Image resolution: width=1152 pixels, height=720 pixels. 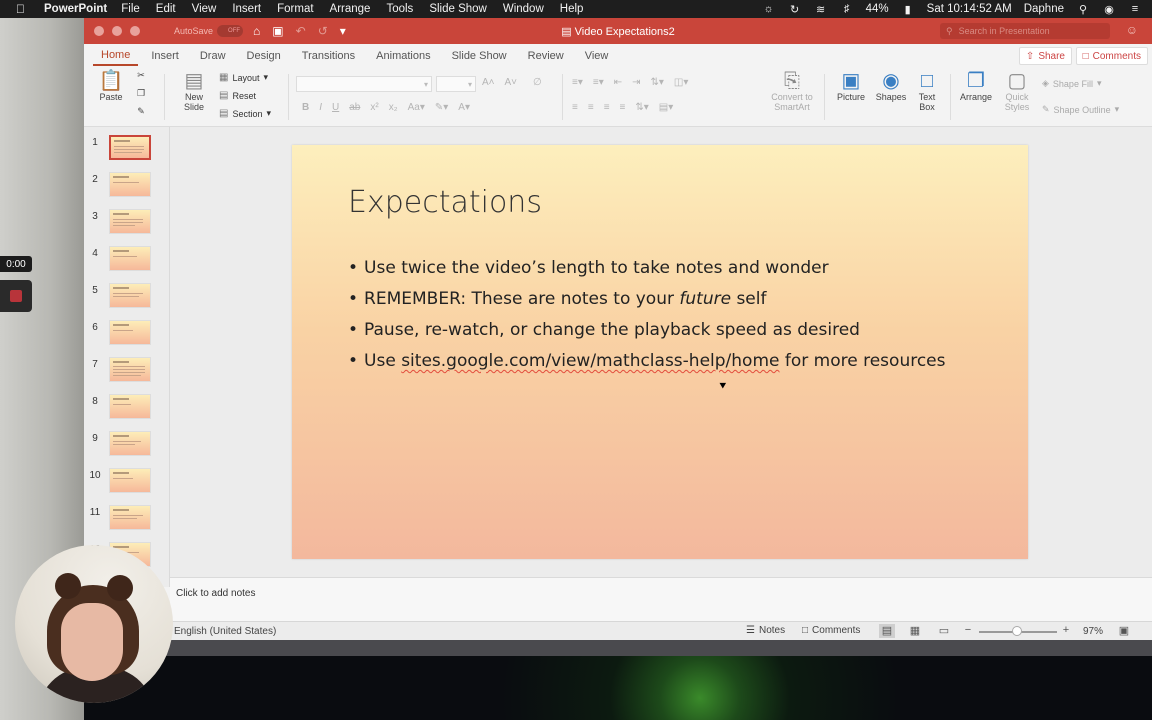 I want to click on share-button: ⇧ Share, so click(x=1045, y=56).